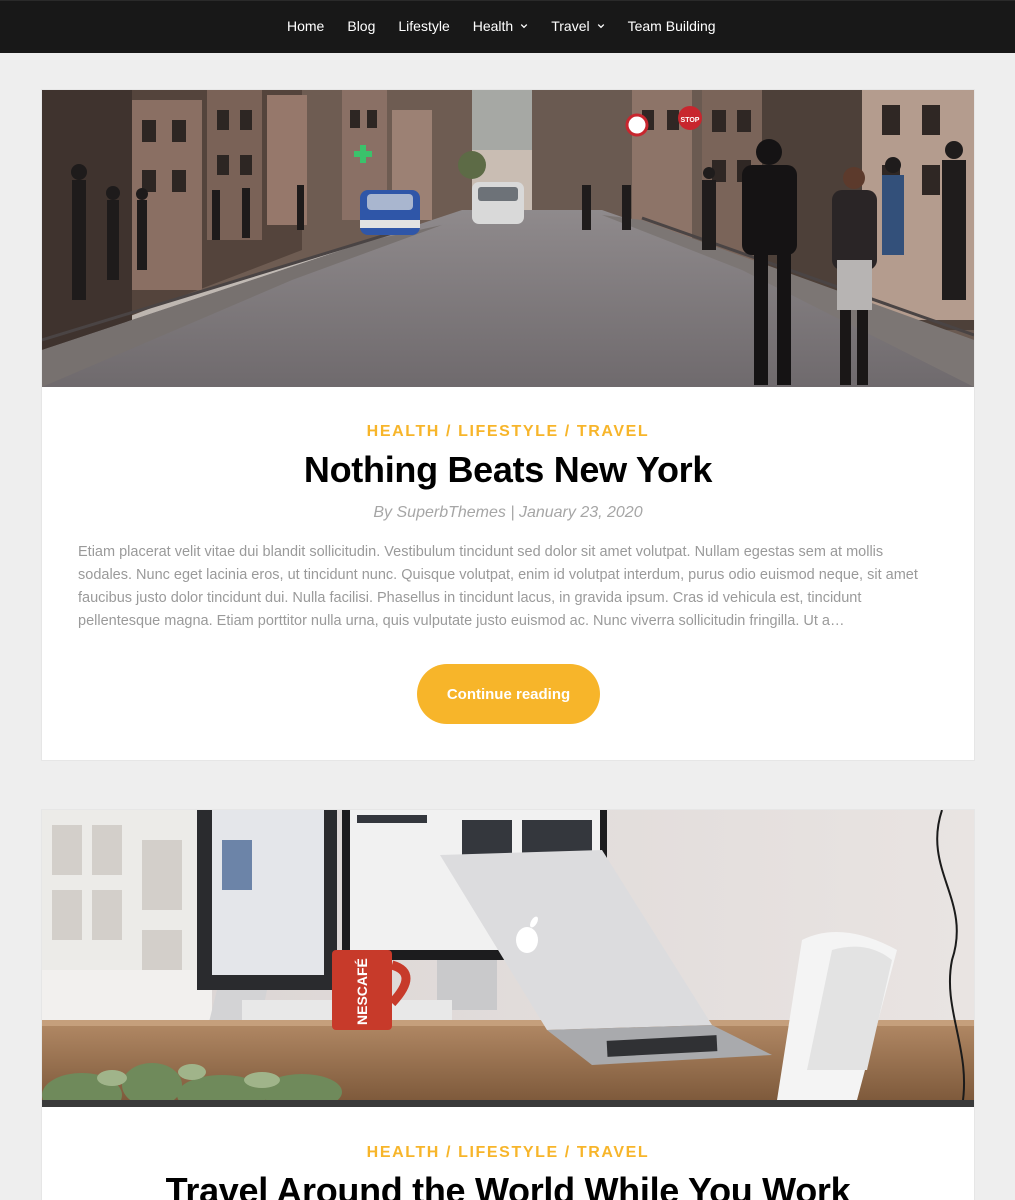  Describe the element at coordinates (508, 513) in the screenshot. I see `post-meta: By SuperbThemes | January 23, 2020` at that location.